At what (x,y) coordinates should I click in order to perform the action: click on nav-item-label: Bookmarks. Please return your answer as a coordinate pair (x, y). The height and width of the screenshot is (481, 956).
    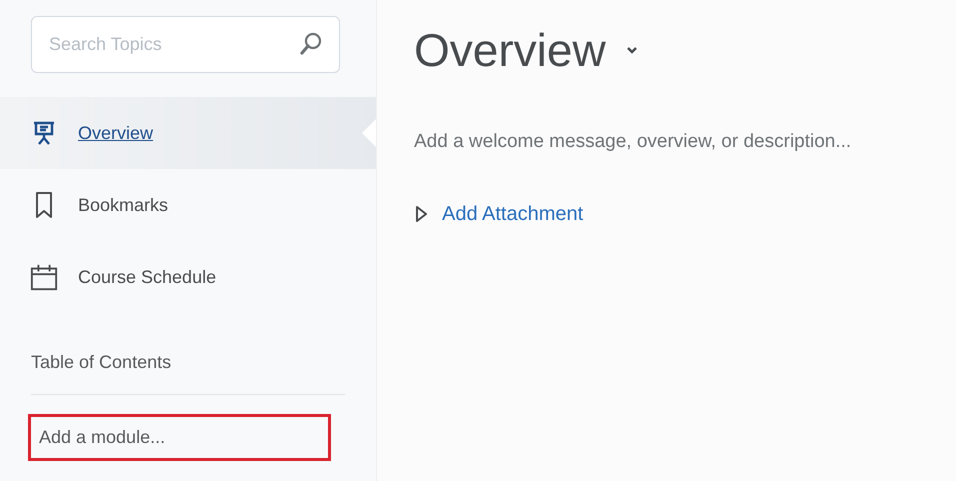
    Looking at the image, I should click on (123, 205).